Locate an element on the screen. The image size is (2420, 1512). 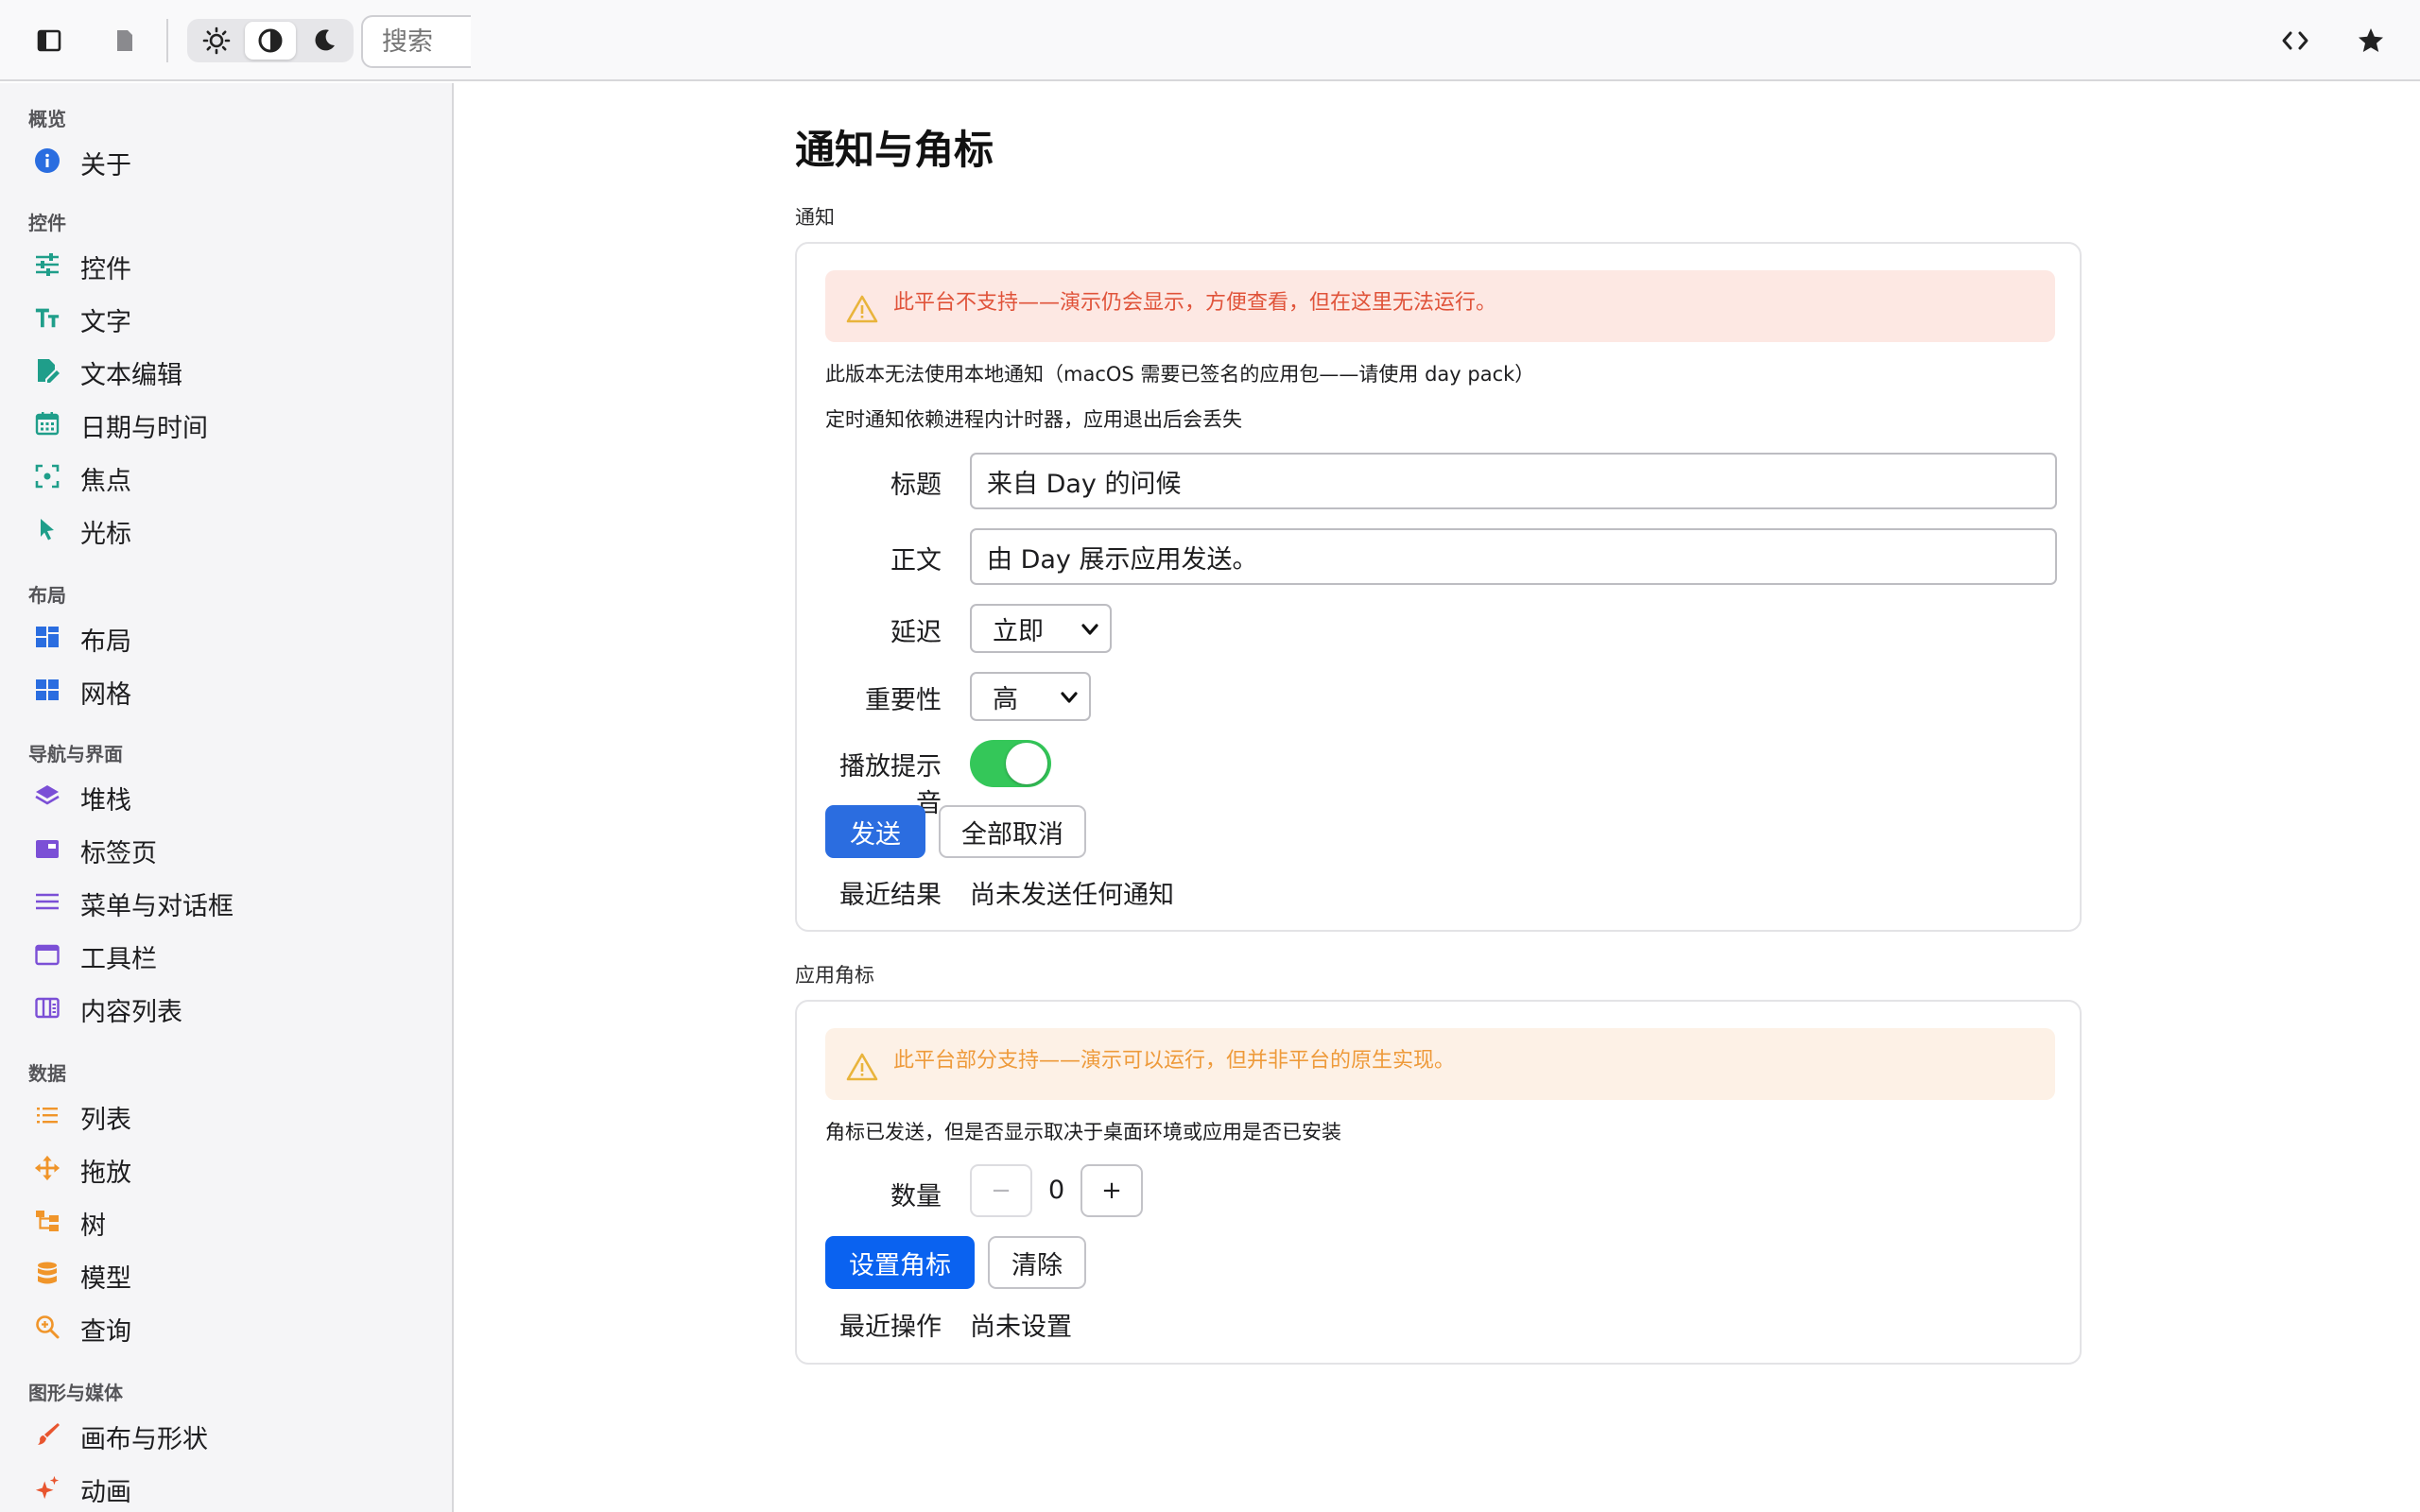
sidebar-item-label: 模型 is located at coordinates (105, 1279).